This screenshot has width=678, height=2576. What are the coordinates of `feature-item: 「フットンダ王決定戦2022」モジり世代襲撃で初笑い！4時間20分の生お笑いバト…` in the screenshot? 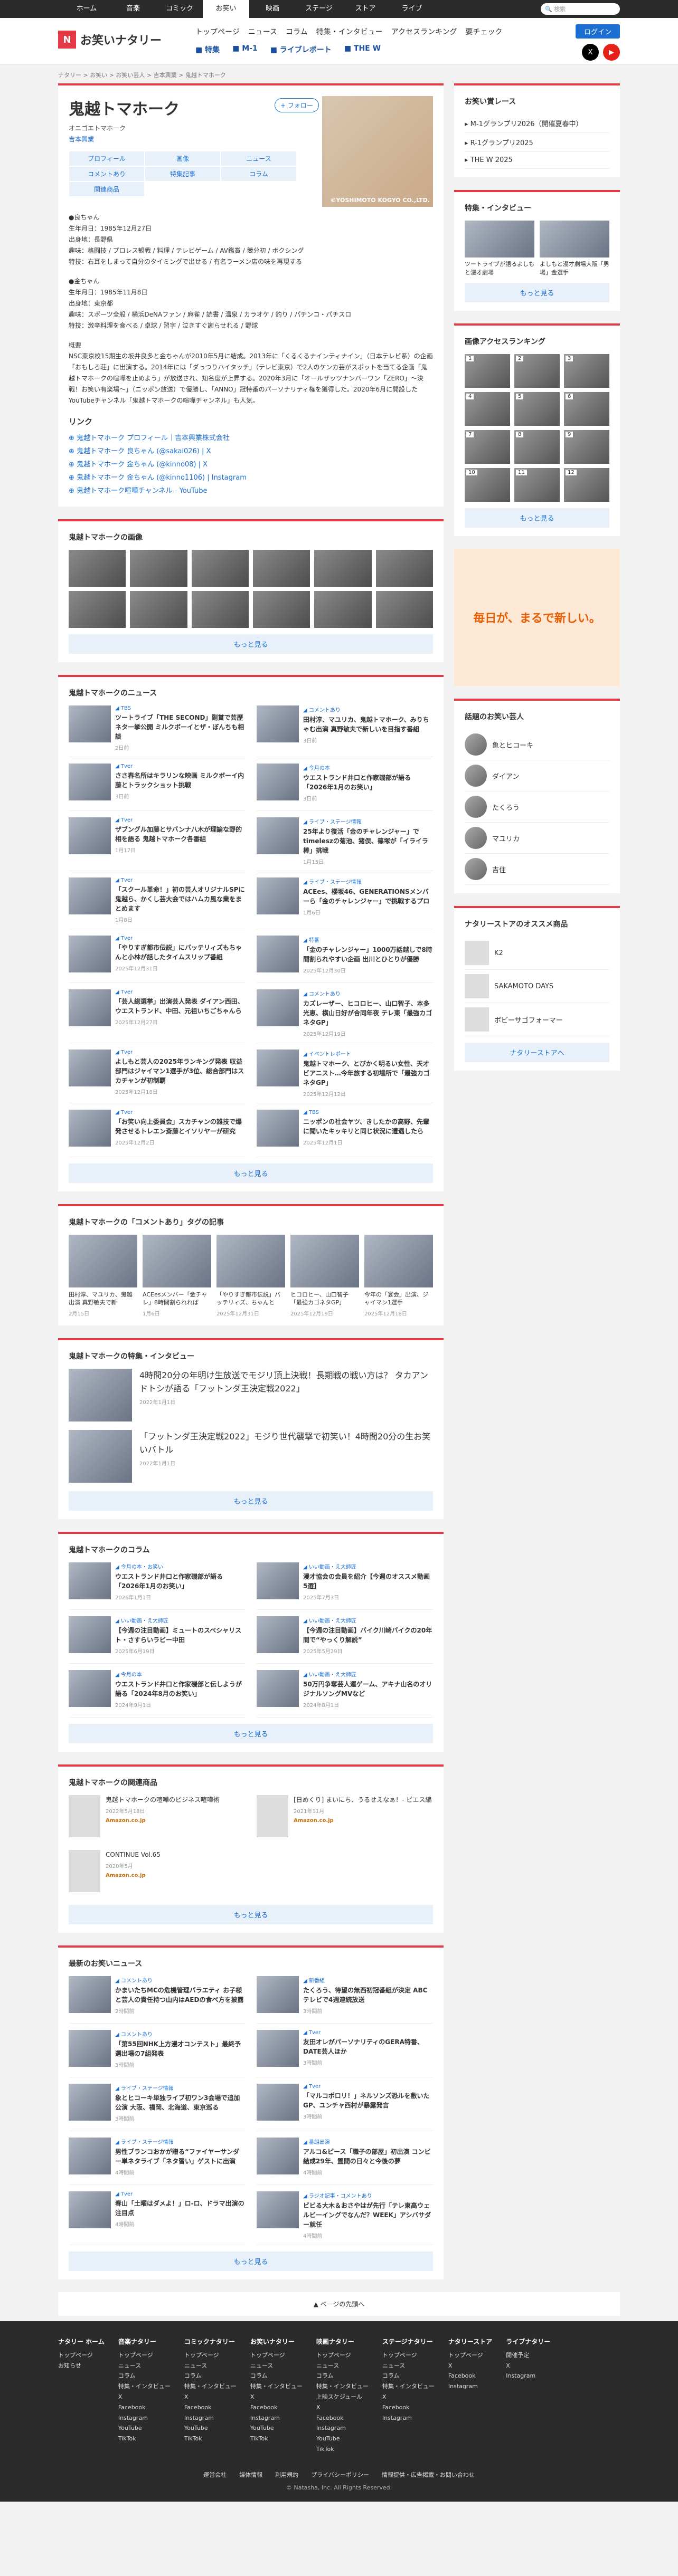 It's located at (251, 1456).